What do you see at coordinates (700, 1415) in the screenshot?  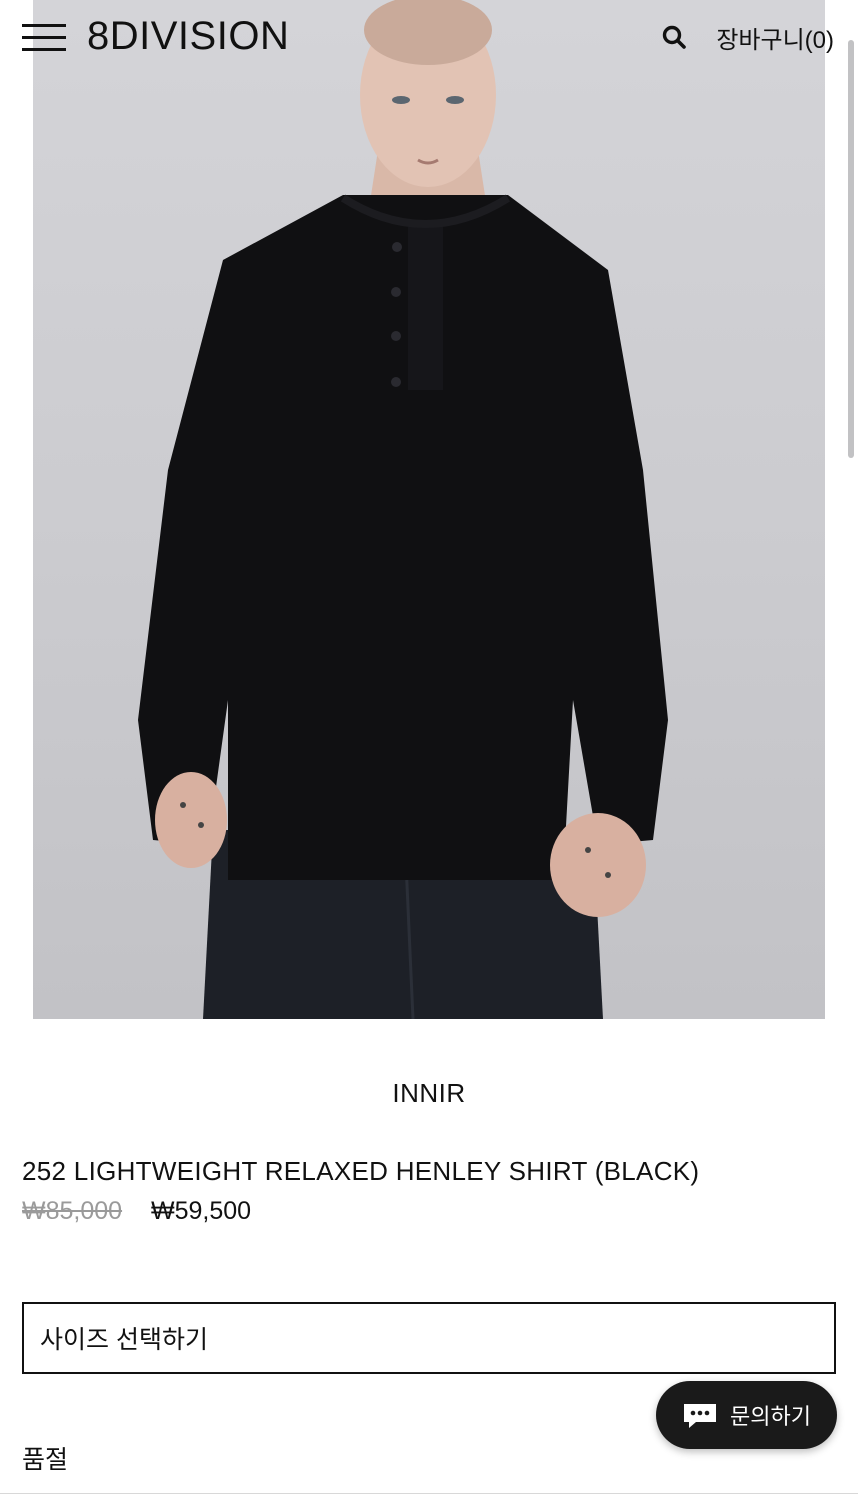 I see `chat-bubble-icon` at bounding box center [700, 1415].